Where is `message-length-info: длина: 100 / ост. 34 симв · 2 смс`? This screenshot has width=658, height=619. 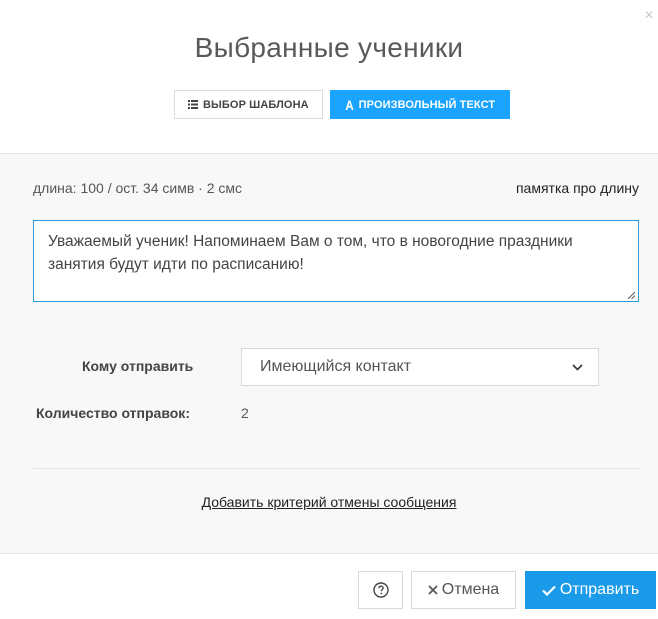
message-length-info: длина: 100 / ост. 34 симв · 2 смс is located at coordinates (137, 188).